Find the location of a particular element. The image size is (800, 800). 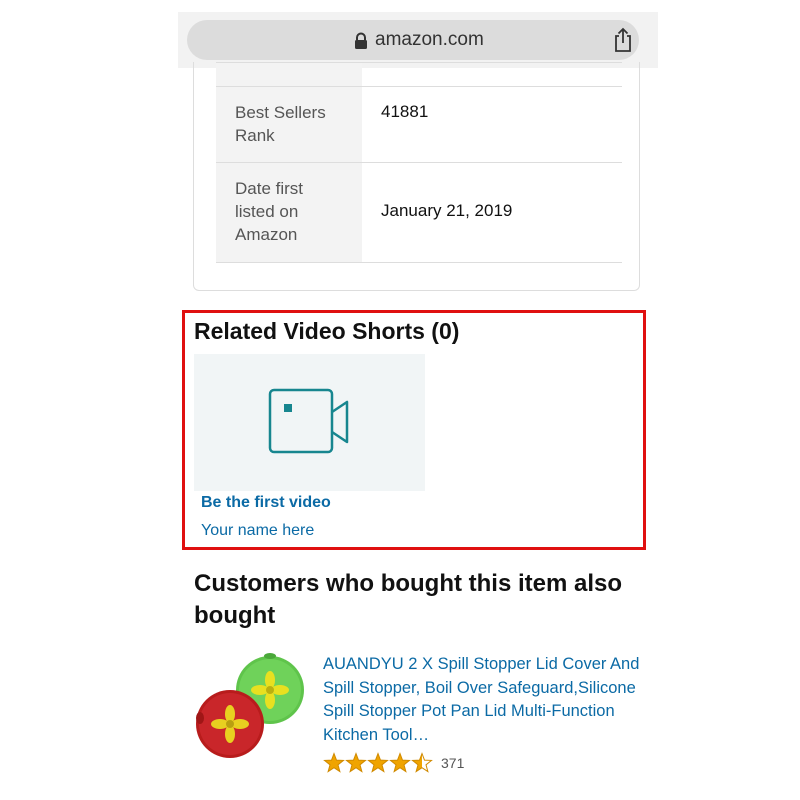

video-thumbnail is located at coordinates (309, 422).